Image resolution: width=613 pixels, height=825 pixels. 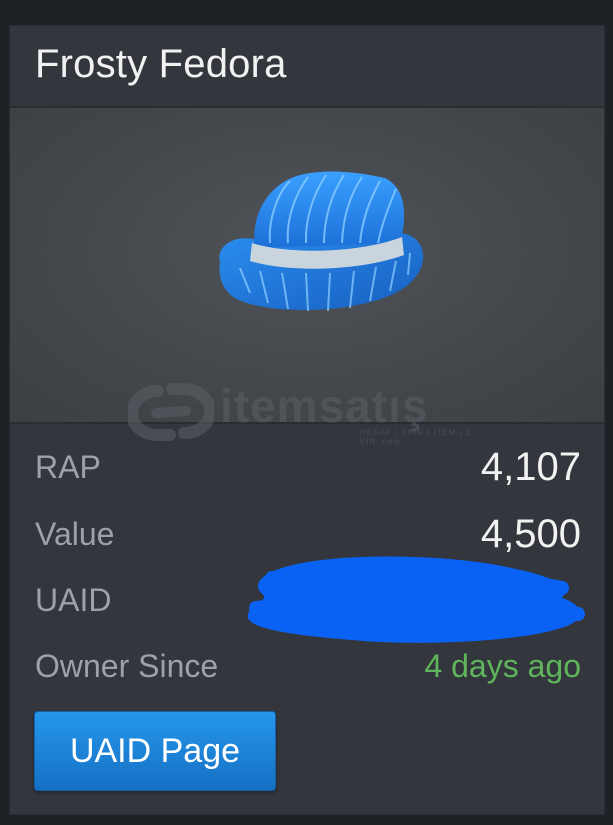 I want to click on fedora-hat-image, so click(x=321, y=241).